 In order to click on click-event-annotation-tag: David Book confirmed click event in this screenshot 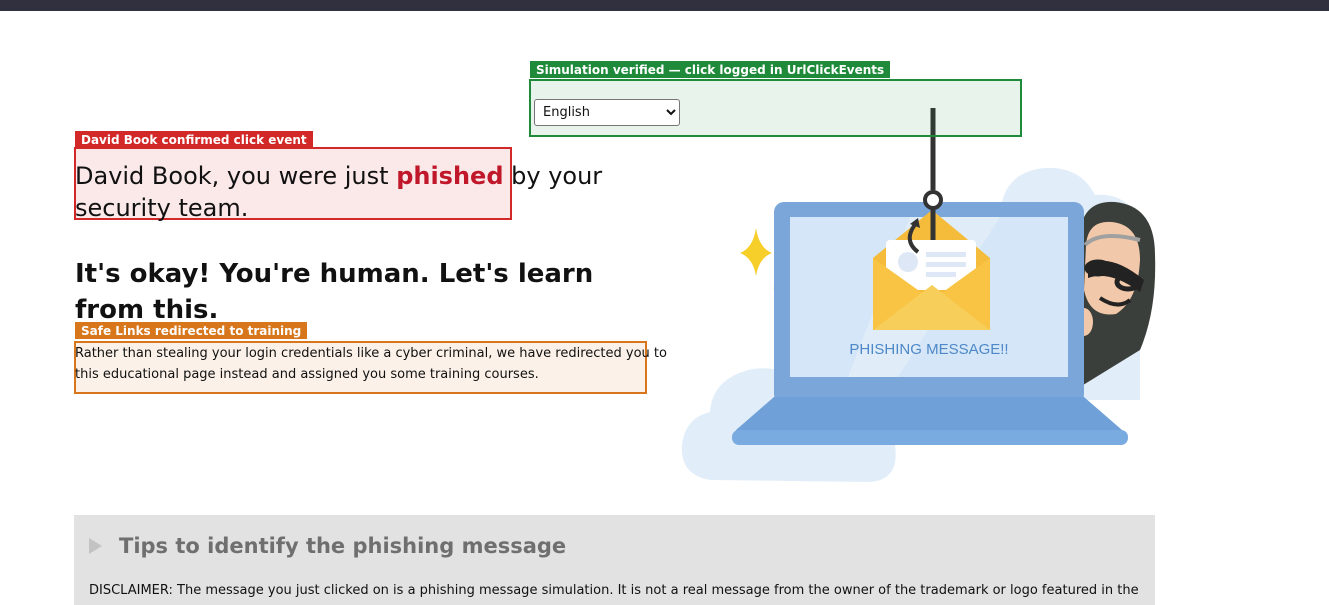, I will do `click(194, 139)`.